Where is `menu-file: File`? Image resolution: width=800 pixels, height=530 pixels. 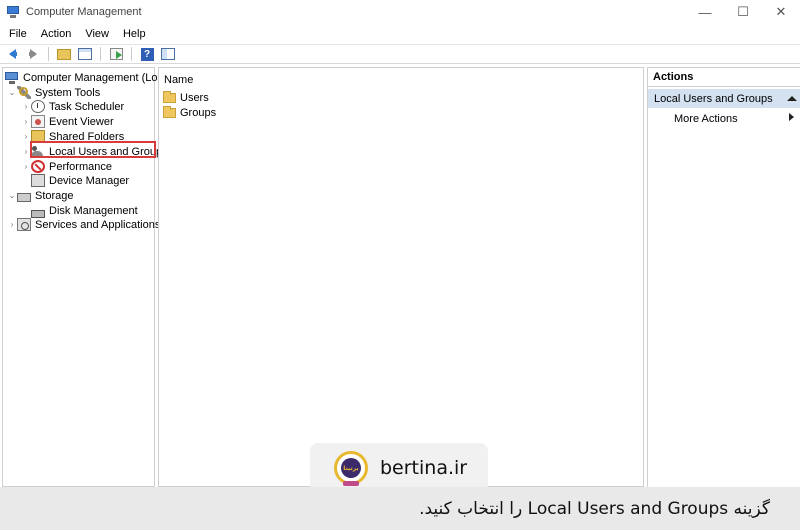
menu-file: File is located at coordinates (18, 34).